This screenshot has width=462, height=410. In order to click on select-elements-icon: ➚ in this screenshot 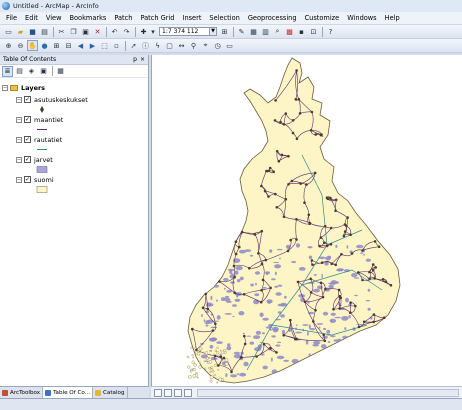, I will do `click(133, 45)`.